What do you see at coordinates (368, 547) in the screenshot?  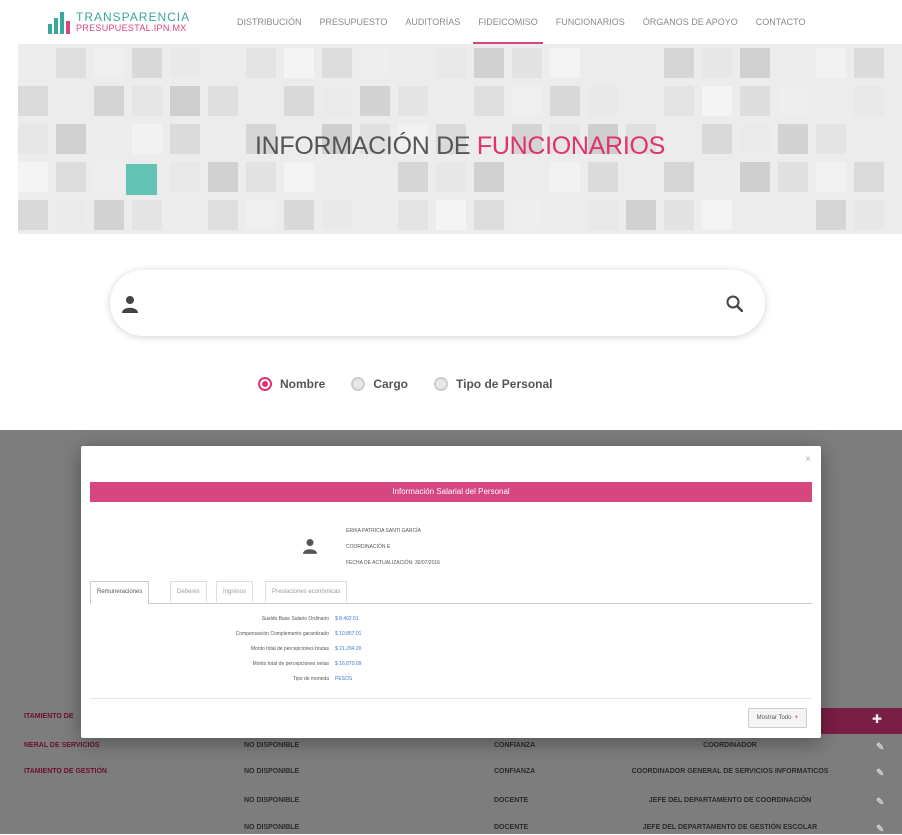 I see `person-line2: COORDINACIÓN E` at bounding box center [368, 547].